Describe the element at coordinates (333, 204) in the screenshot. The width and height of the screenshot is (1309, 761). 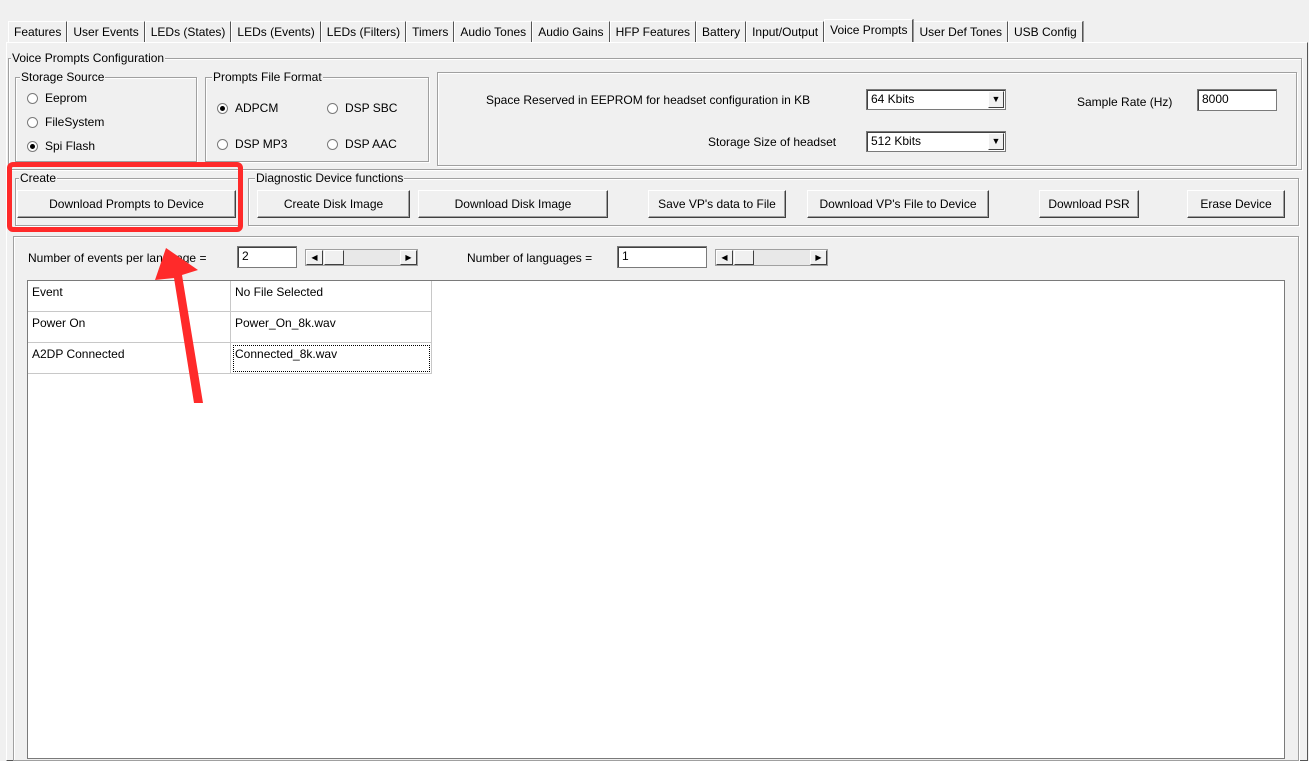
I see `create-disk-image-button: Create Disk Image` at that location.